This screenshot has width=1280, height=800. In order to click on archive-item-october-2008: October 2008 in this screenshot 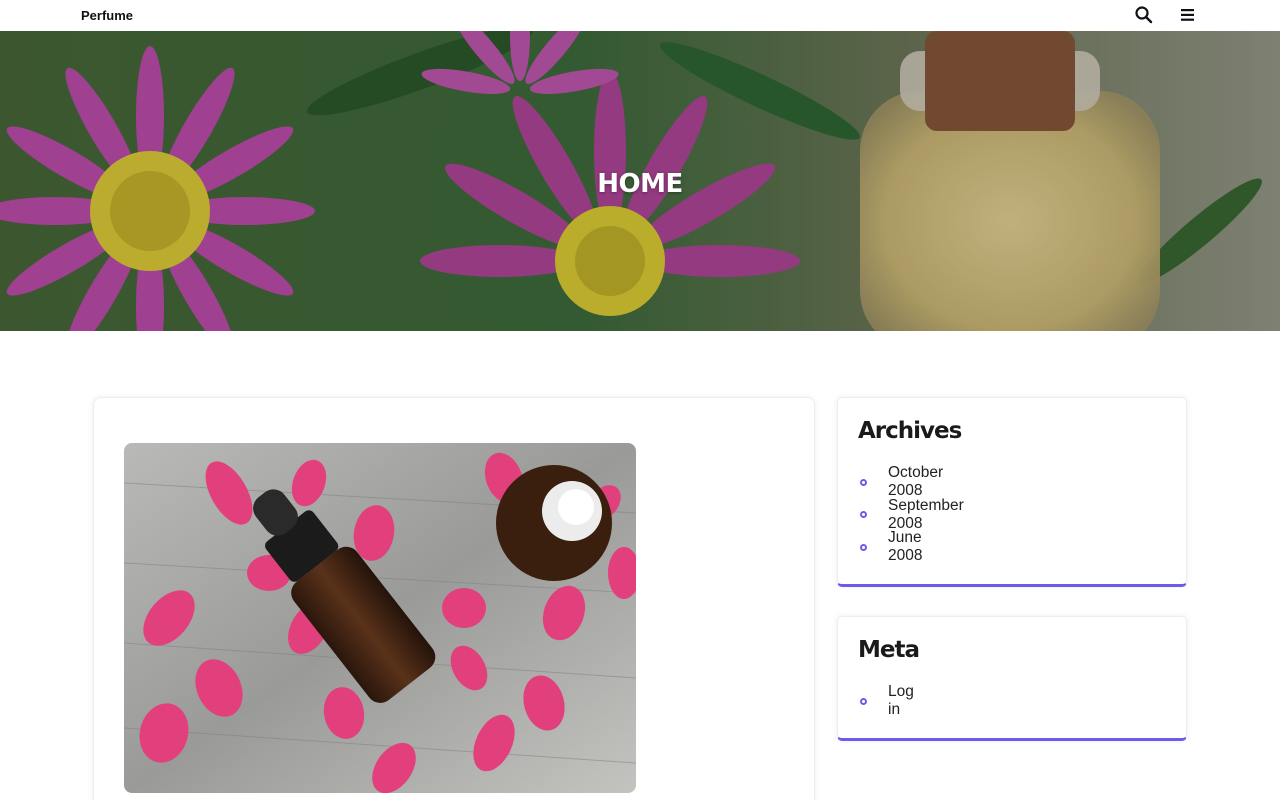, I will do `click(900, 481)`.